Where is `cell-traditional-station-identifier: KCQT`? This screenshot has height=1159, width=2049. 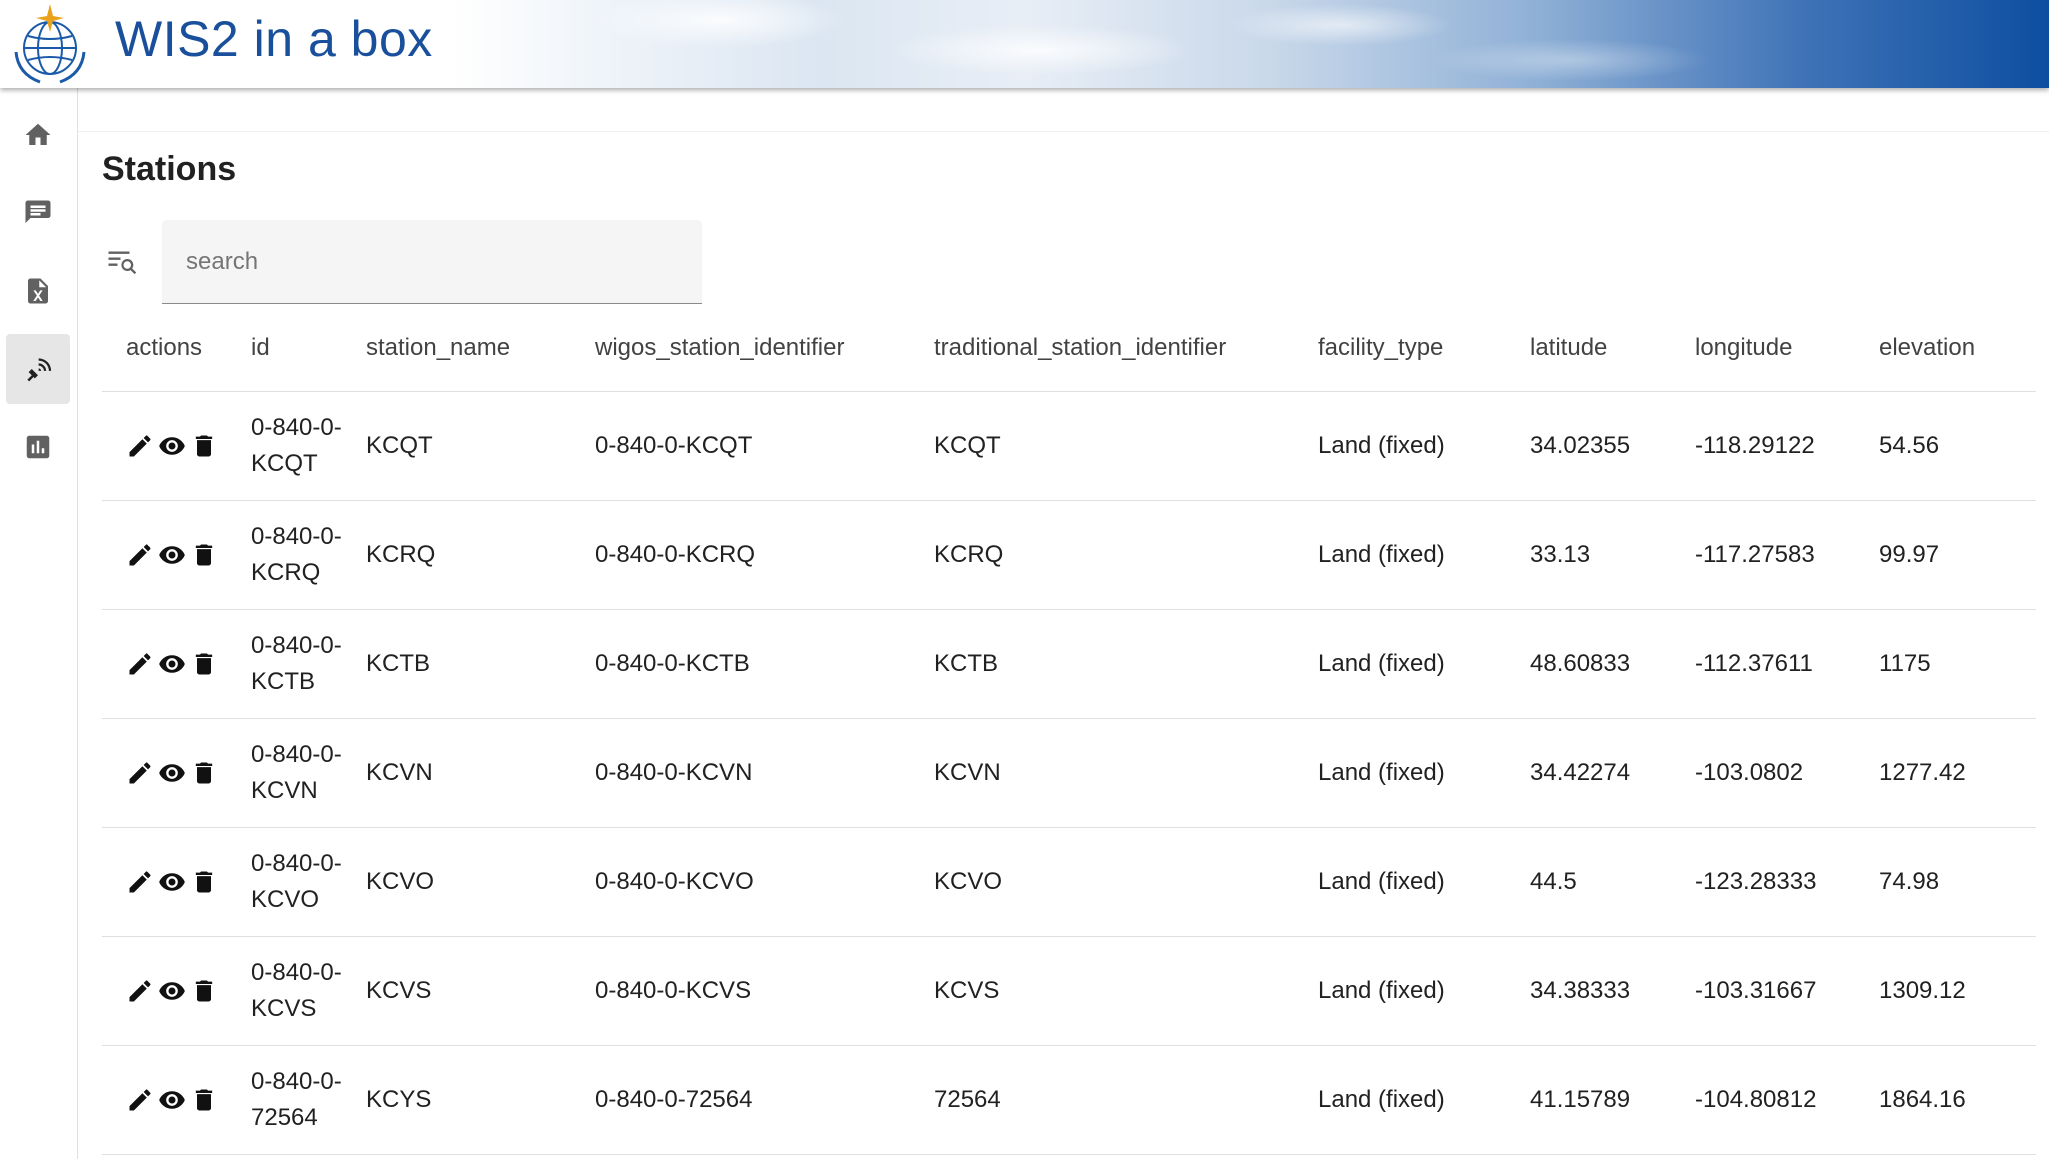
cell-traditional-station-identifier: KCQT is located at coordinates (1102, 446).